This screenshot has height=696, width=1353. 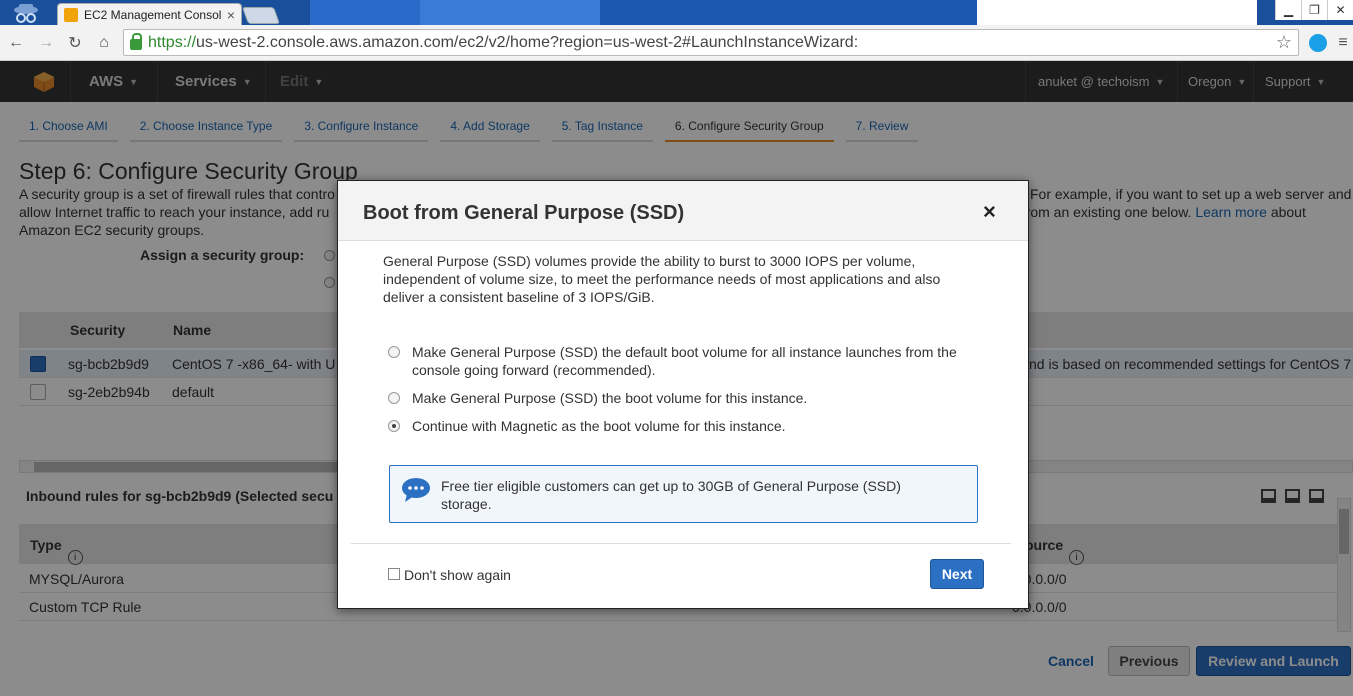 I want to click on menu-icon: ≡, so click(x=1343, y=43).